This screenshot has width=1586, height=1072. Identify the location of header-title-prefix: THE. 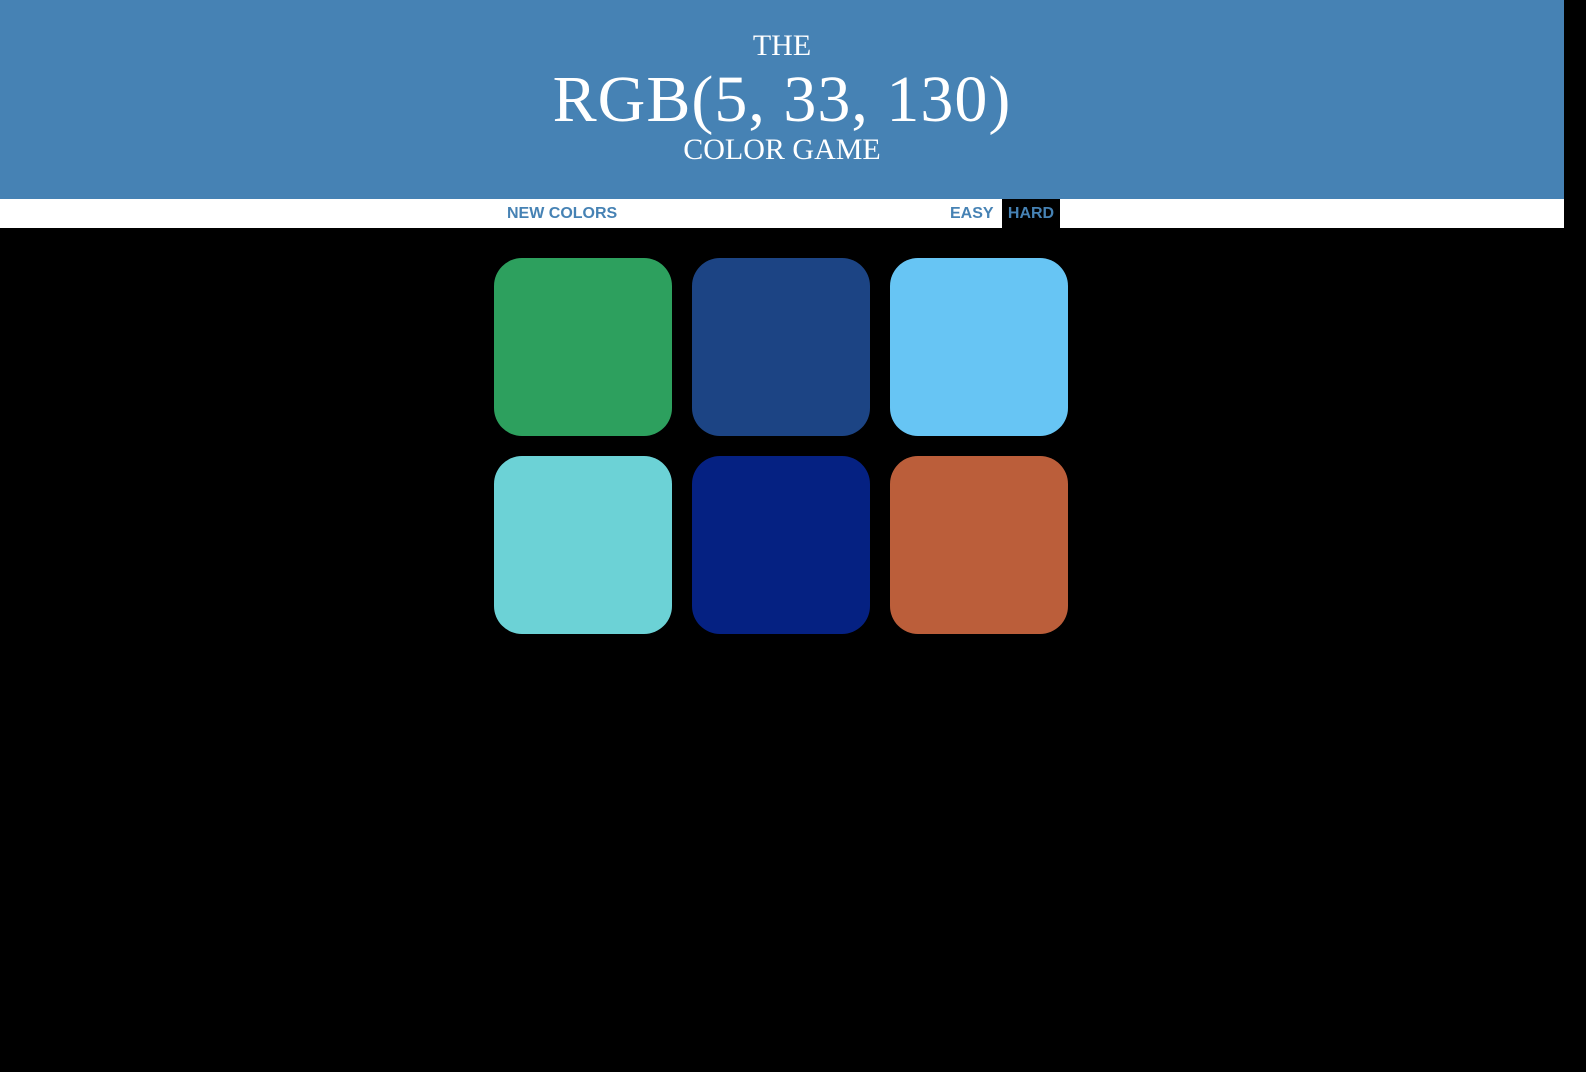
(782, 45).